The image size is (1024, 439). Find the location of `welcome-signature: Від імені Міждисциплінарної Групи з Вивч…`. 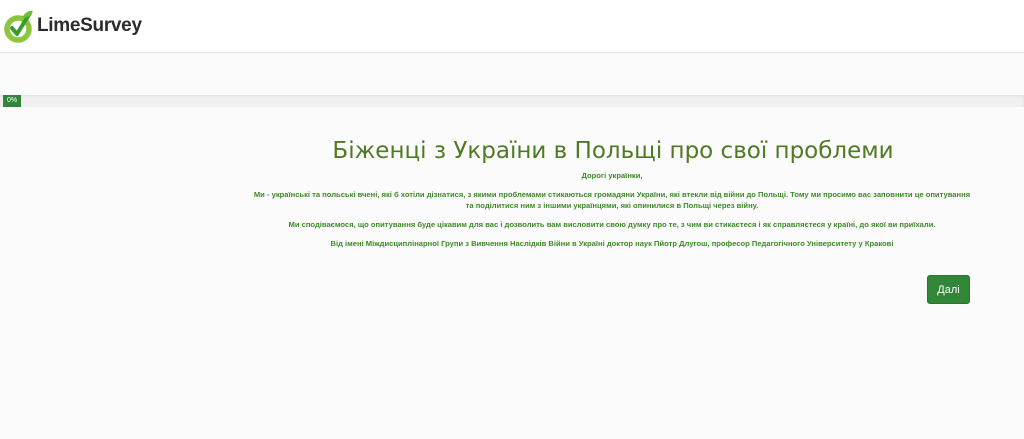

welcome-signature: Від імені Міждисциплінарної Групи з Вивч… is located at coordinates (612, 243).